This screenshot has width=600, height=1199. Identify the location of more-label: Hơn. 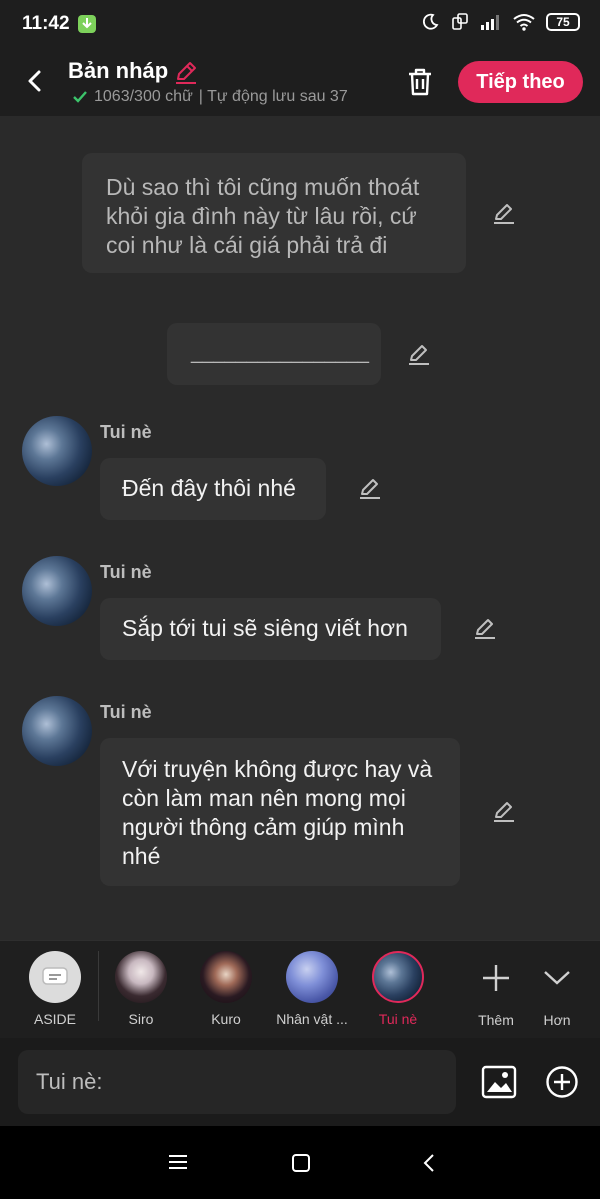
(557, 1020).